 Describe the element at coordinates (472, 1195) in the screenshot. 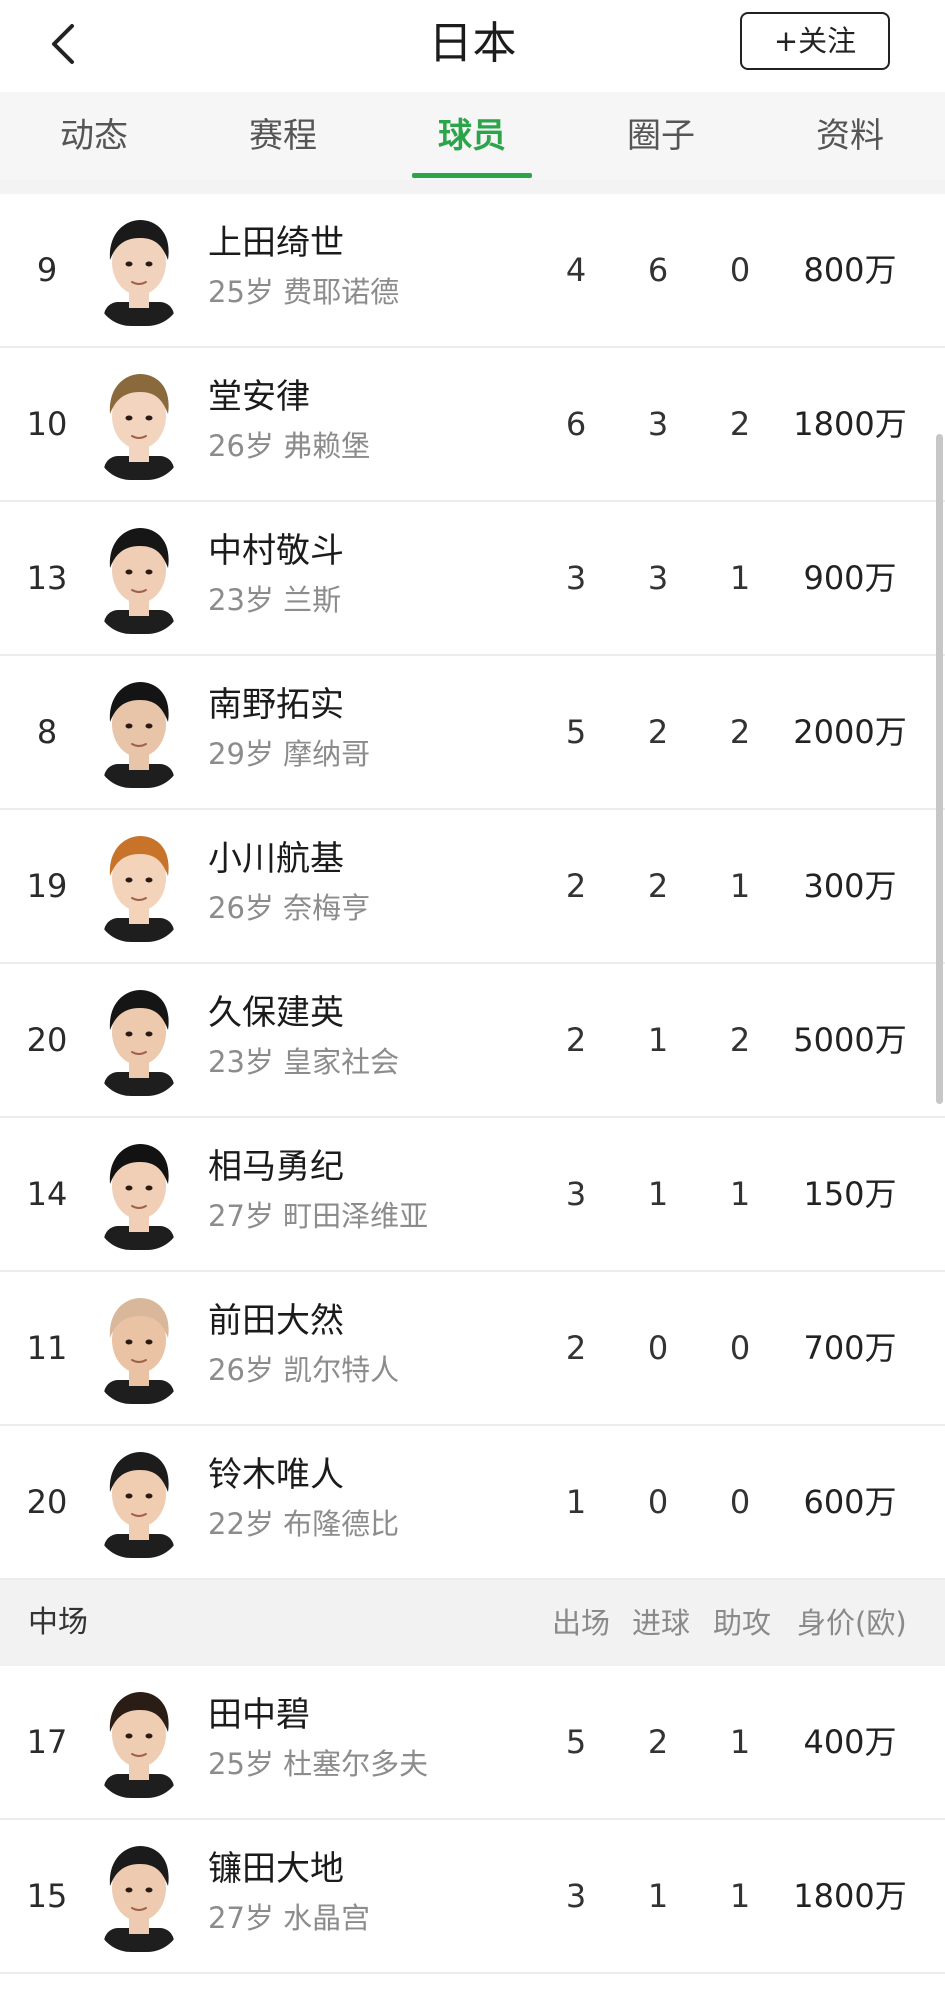

I see `player-row: 14 相马勇纪 27岁 町田泽维亚 3 1 1 150万` at that location.